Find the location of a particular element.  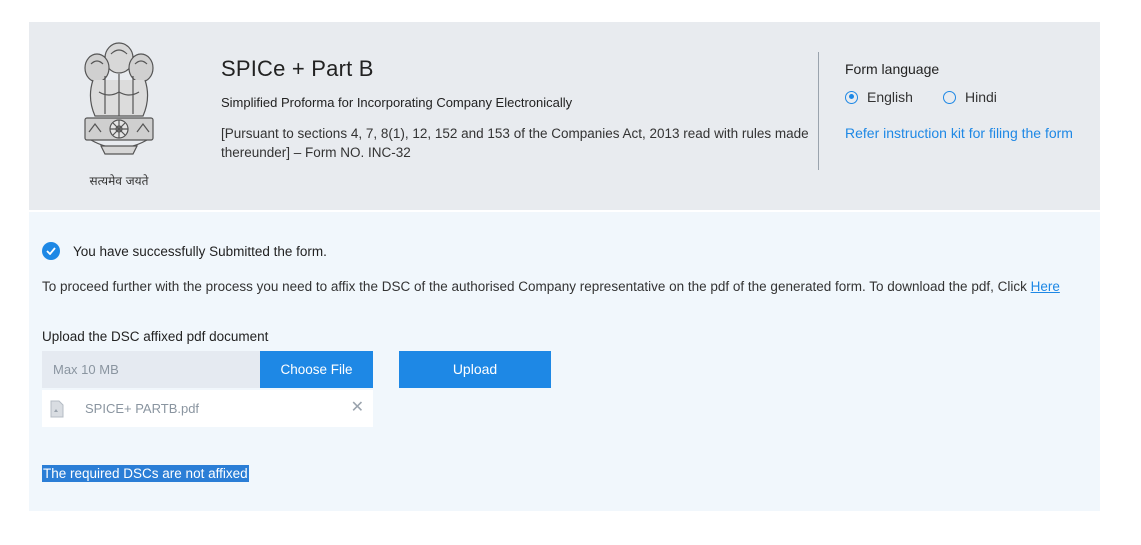

close-icon: ✕ is located at coordinates (357, 408).